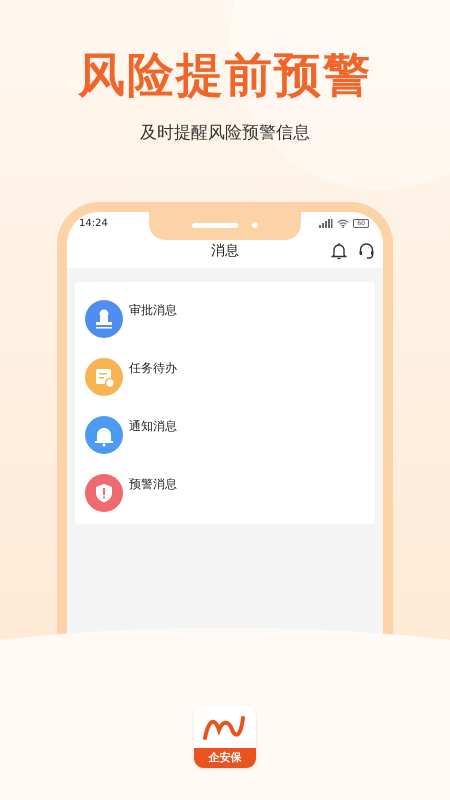  What do you see at coordinates (225, 437) in the screenshot?
I see `message-category: 通知消息` at bounding box center [225, 437].